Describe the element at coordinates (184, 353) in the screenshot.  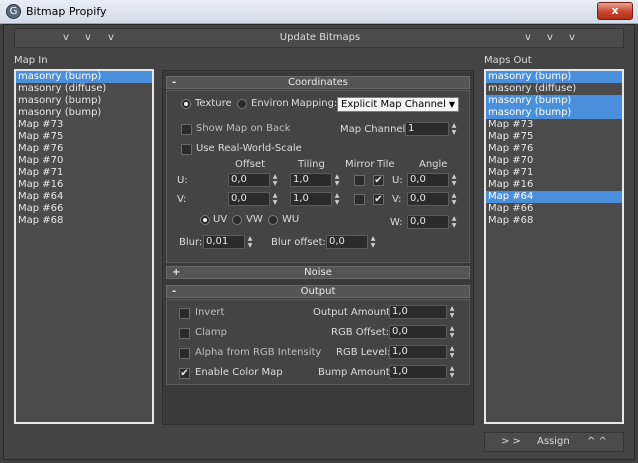
I see `alpha-from-rgb-checkbox` at that location.